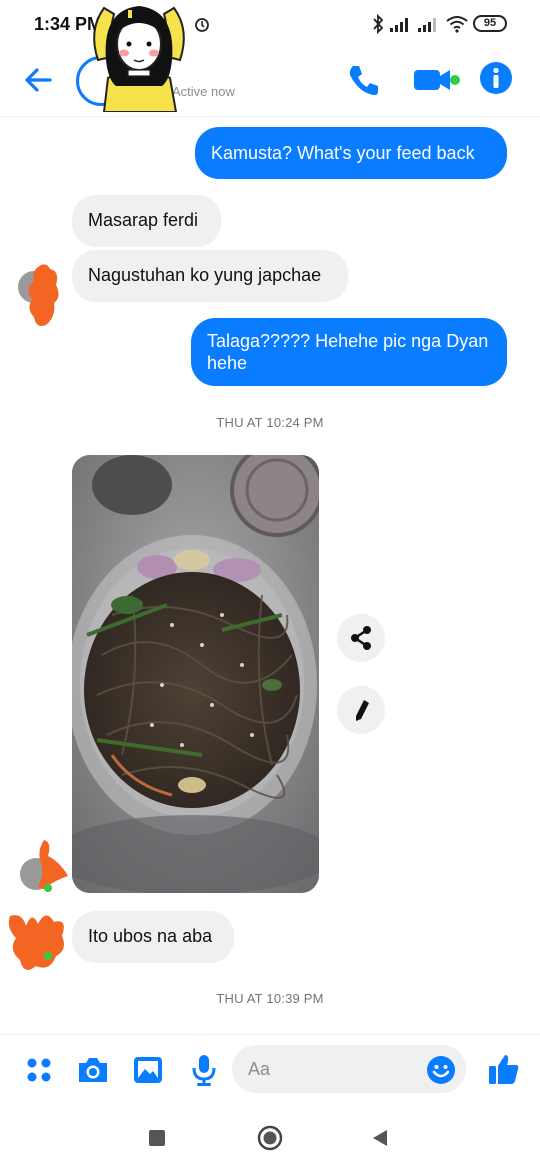  What do you see at coordinates (349, 352) in the screenshot?
I see `outgoing-message: Talaga????? Hehehe pic nga Dyan hehe` at bounding box center [349, 352].